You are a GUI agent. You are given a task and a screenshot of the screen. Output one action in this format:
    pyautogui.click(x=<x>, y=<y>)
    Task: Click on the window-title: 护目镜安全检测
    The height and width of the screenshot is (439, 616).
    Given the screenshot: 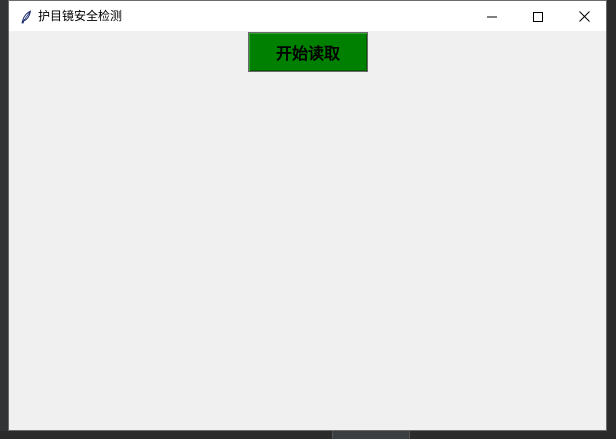 What is the action you would take?
    pyautogui.click(x=80, y=16)
    